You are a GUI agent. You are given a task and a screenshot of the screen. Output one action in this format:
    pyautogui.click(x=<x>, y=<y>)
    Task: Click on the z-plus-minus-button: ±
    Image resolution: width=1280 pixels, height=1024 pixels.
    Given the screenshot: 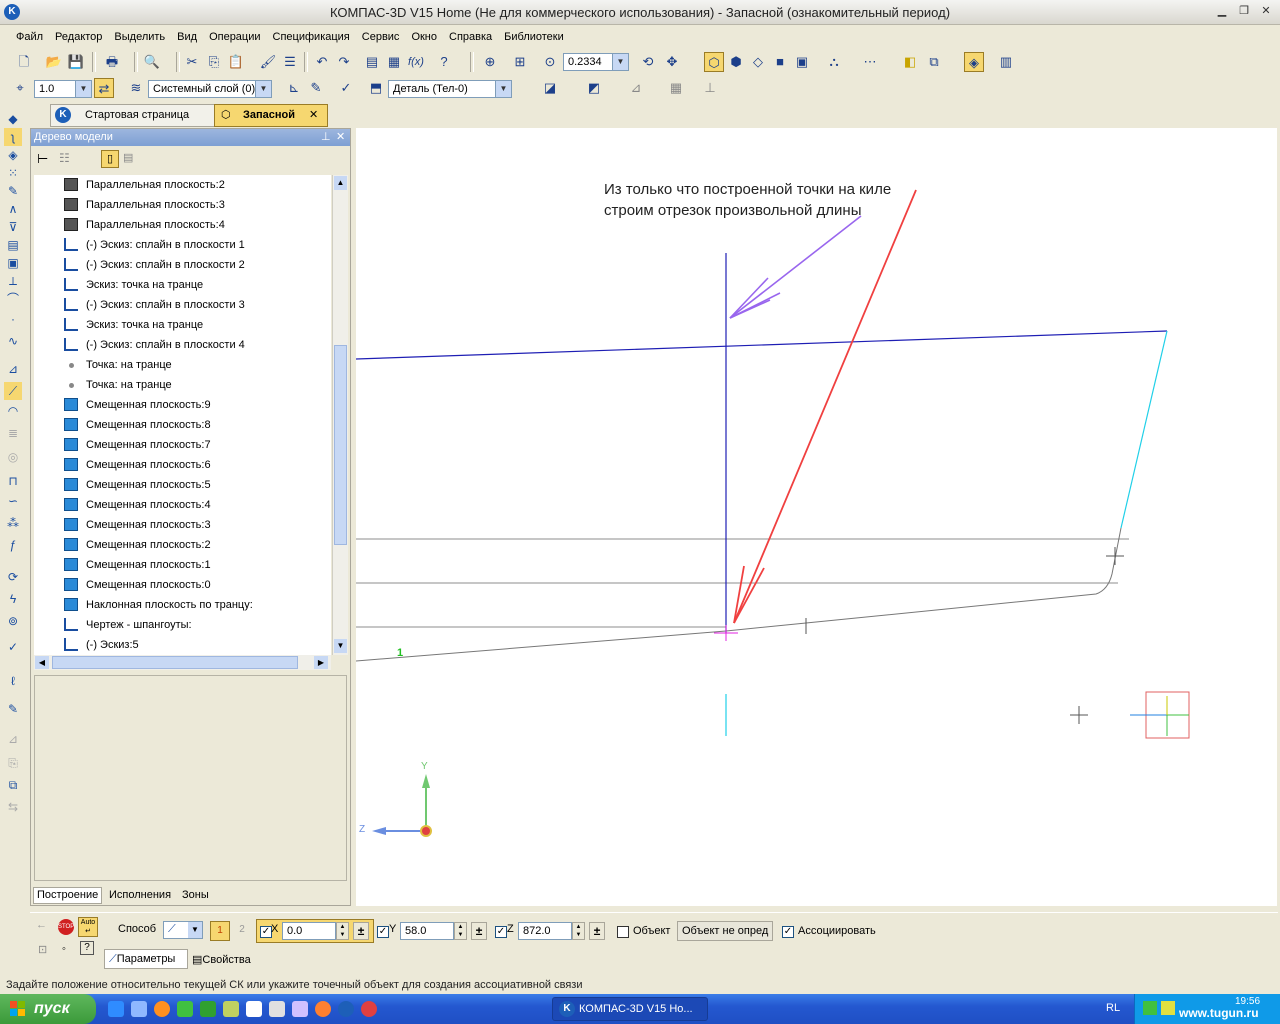 What is the action you would take?
    pyautogui.click(x=597, y=931)
    